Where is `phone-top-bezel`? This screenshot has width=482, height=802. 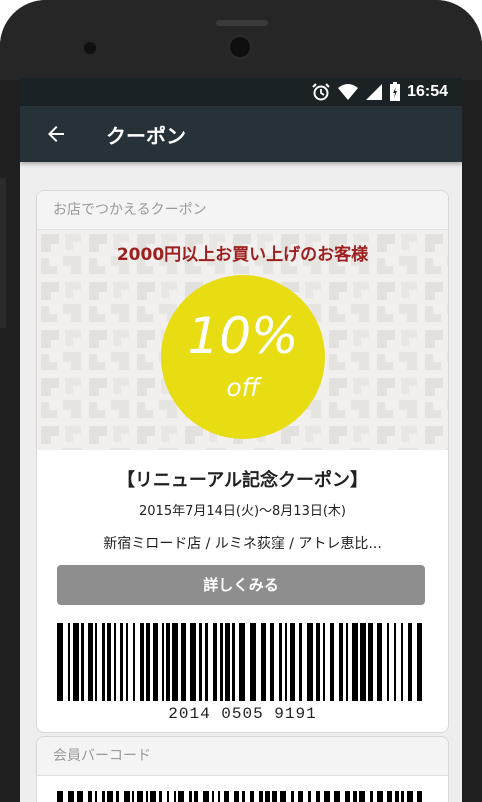 phone-top-bezel is located at coordinates (241, 40).